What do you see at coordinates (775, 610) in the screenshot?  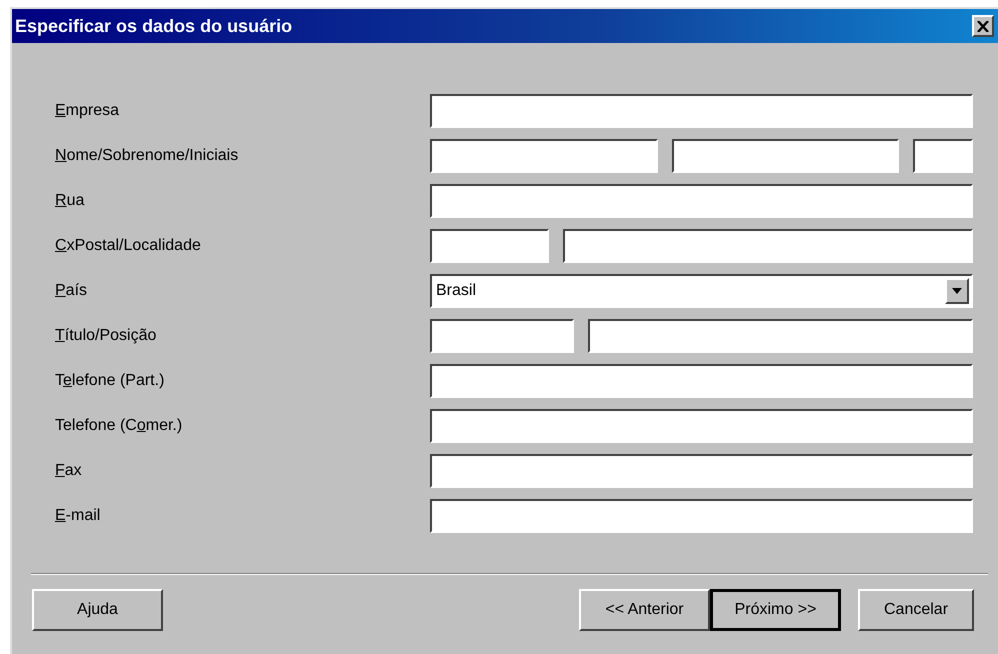 I see `dialog-button: Próximo >>` at bounding box center [775, 610].